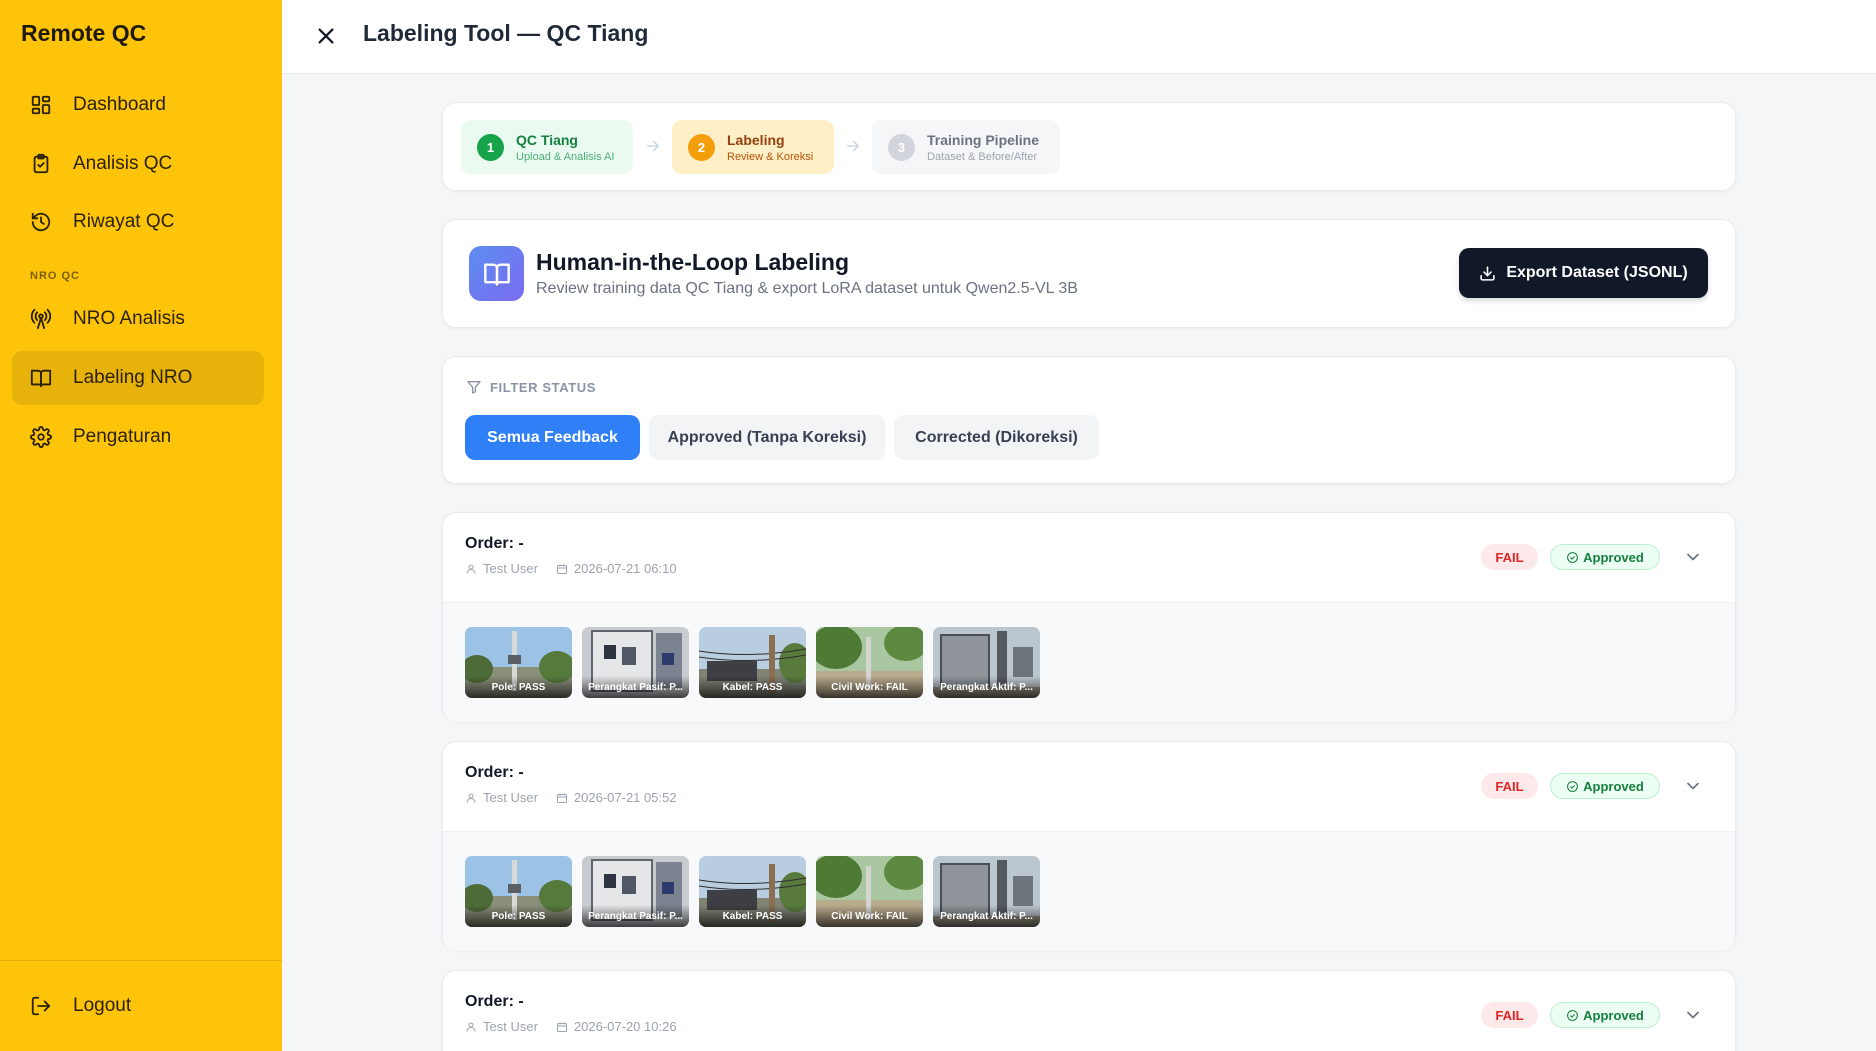  What do you see at coordinates (756, 139) in the screenshot?
I see `step-title: Labeling` at bounding box center [756, 139].